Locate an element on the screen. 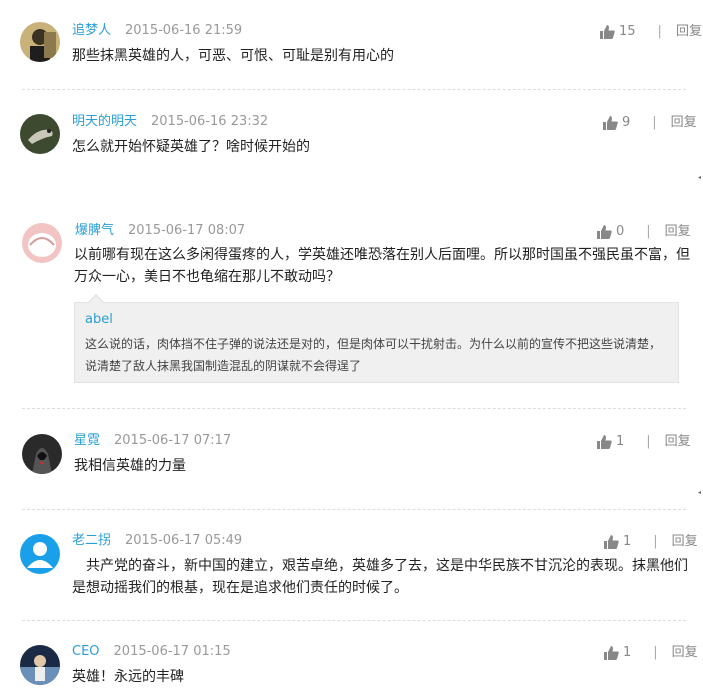 The height and width of the screenshot is (699, 703). comment-time: 2015-06-16 23:32 is located at coordinates (210, 121).